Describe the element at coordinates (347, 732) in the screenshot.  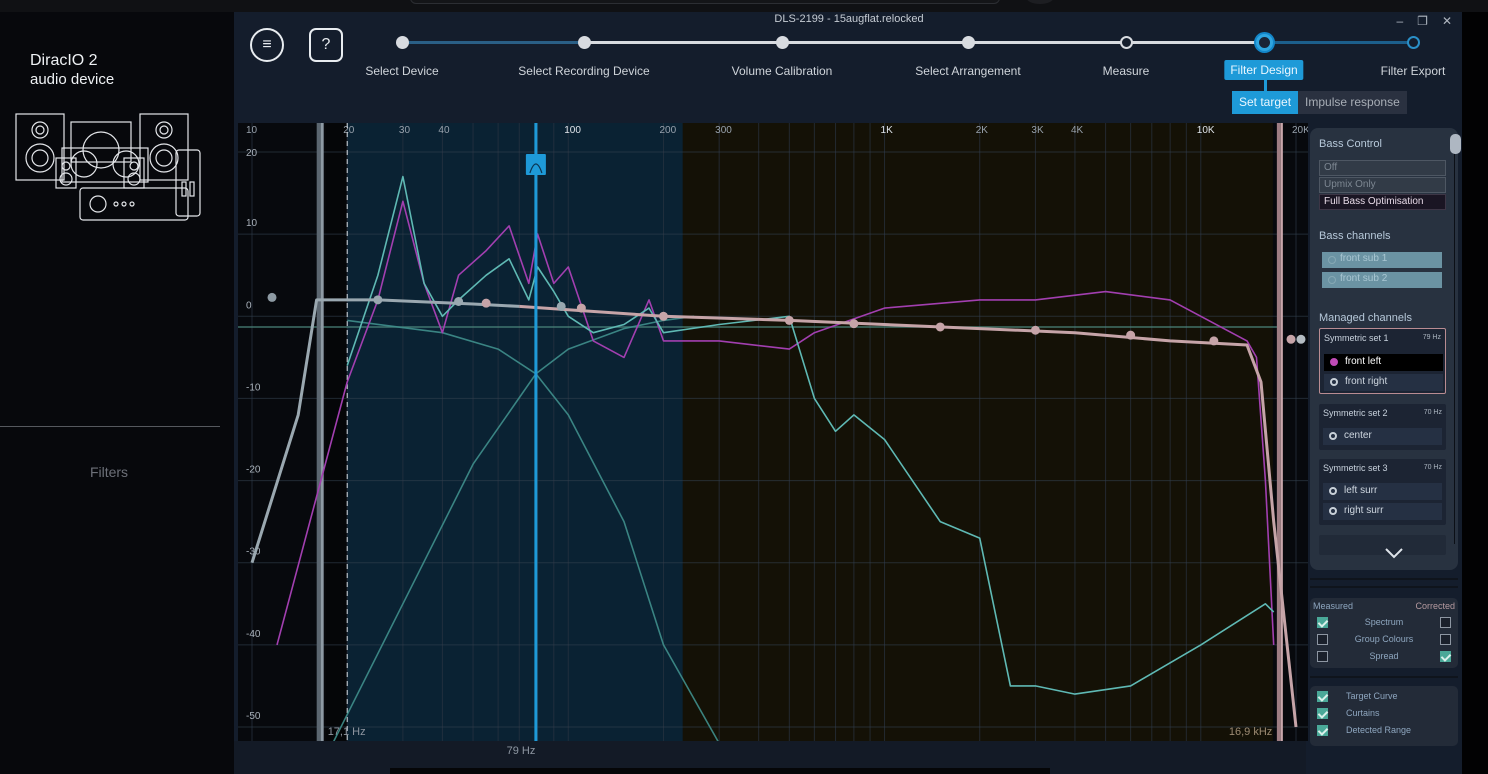
I see `low-limit-label: 17,1 Hz` at that location.